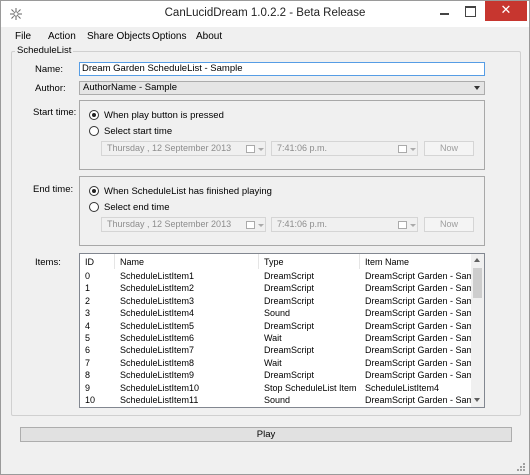 The width and height of the screenshot is (530, 475). I want to click on cell-id: 8, so click(88, 375).